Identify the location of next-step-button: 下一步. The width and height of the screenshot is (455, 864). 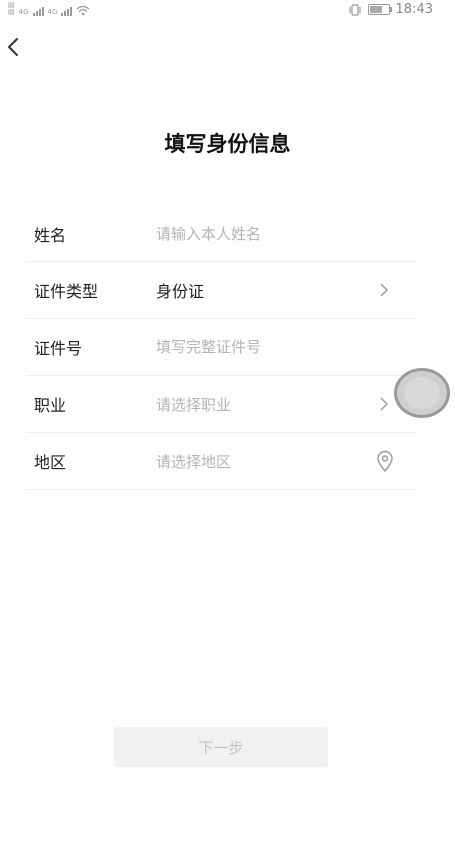
(221, 747).